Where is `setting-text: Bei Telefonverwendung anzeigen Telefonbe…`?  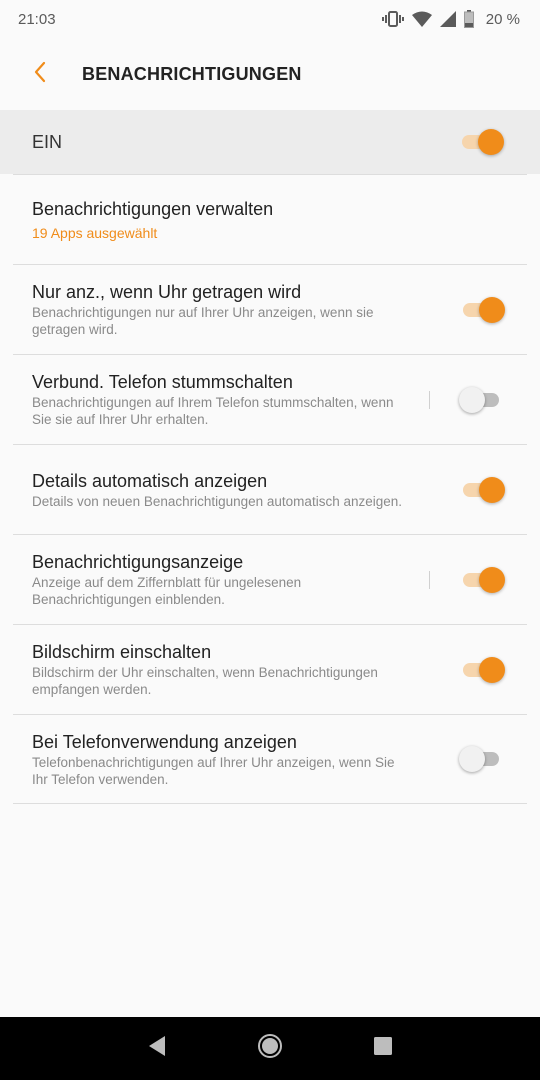
setting-text: Bei Telefonverwendung anzeigen Telefonbe… is located at coordinates (245, 759).